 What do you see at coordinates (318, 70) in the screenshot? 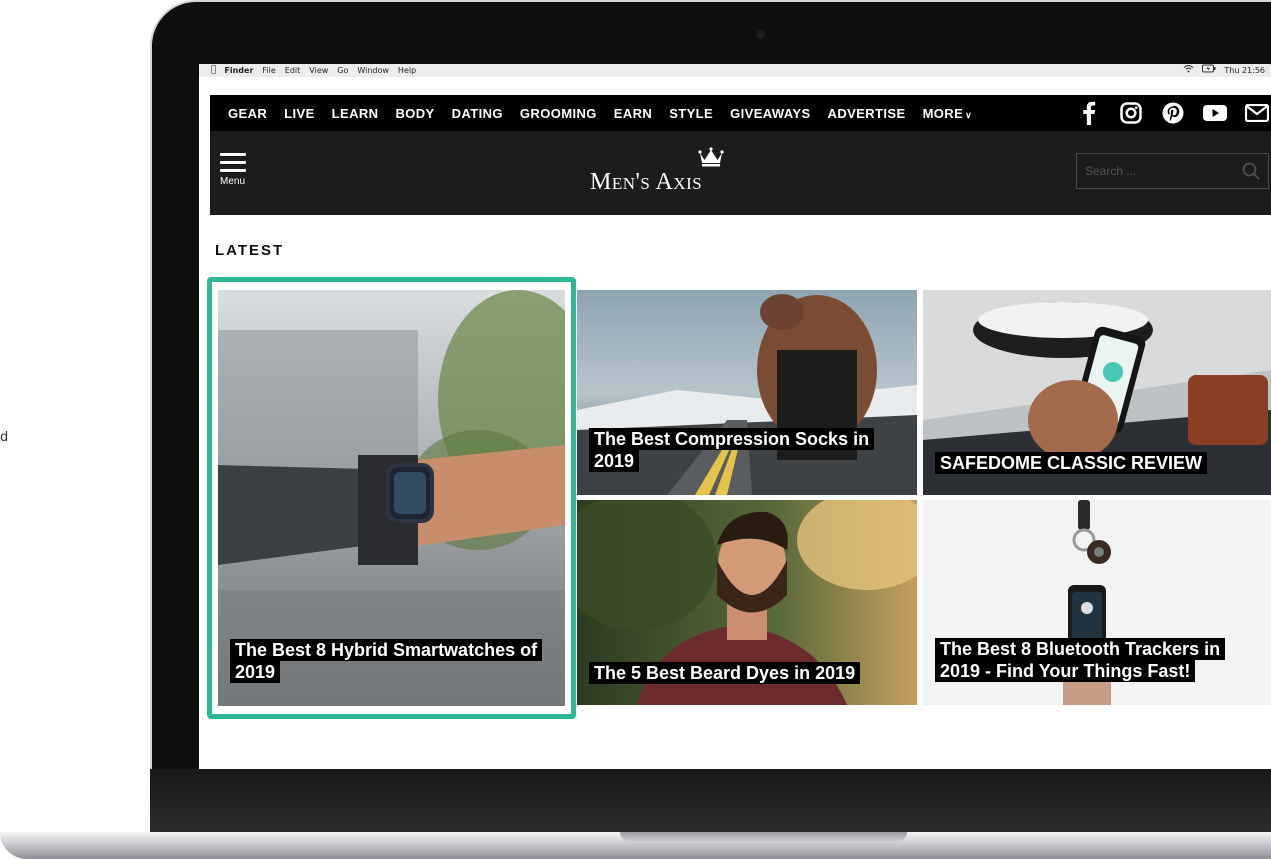
I see `menu-view: View` at bounding box center [318, 70].